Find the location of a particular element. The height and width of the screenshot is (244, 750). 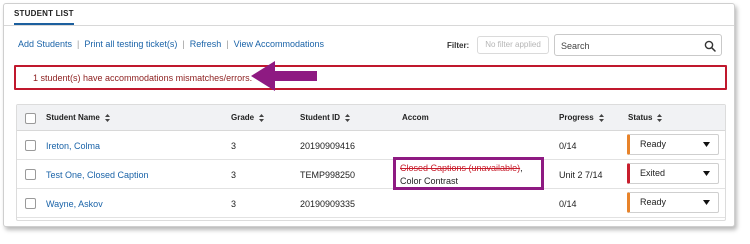

status-dropdown: Exited is located at coordinates (673, 173).